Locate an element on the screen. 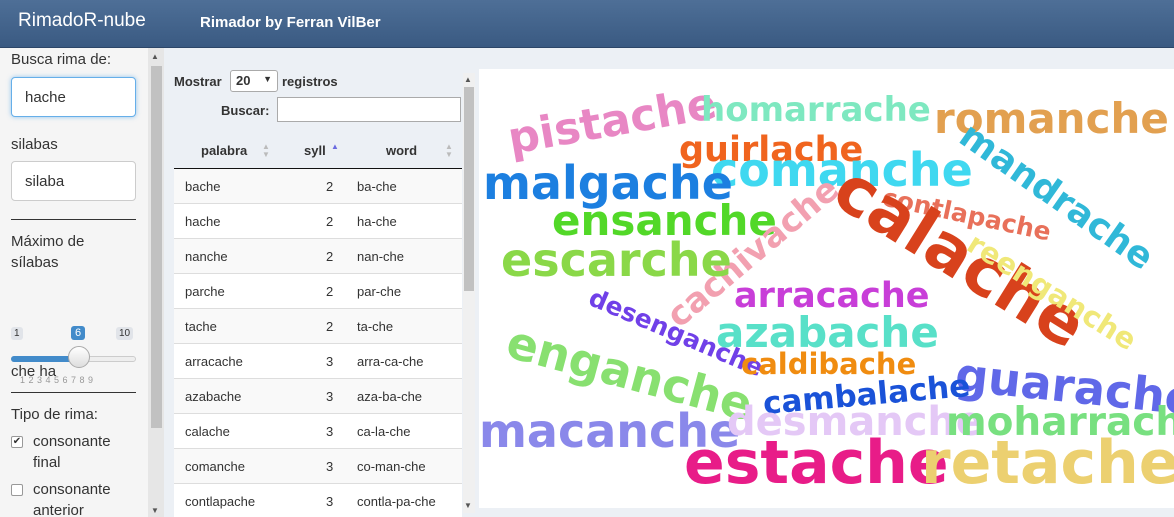 Image resolution: width=1174 pixels, height=517 pixels. table-row: tache 2 ta-che is located at coordinates (318, 326).